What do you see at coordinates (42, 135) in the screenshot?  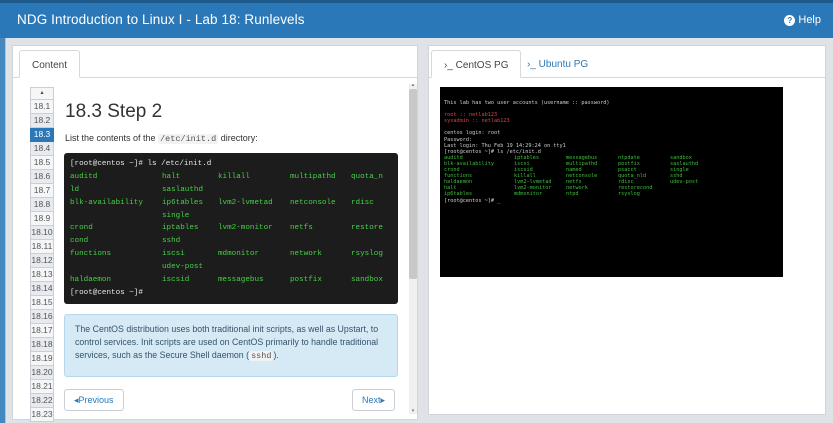 I see `step-link: 18.3` at bounding box center [42, 135].